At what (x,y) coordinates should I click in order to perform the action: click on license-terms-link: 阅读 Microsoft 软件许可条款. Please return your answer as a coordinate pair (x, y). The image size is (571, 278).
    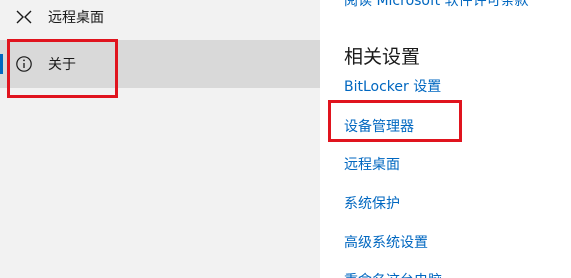
    Looking at the image, I should click on (436, 5).